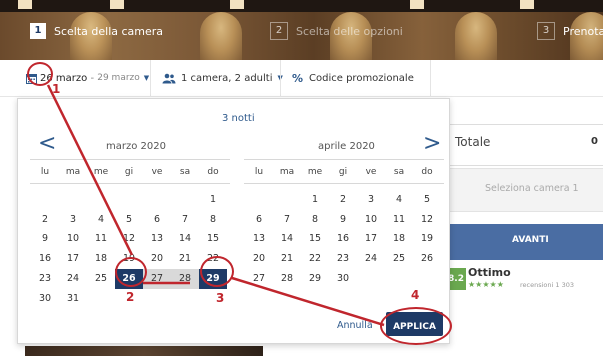 The width and height of the screenshot is (603, 356). I want to click on annotation-number: 3, so click(220, 298).